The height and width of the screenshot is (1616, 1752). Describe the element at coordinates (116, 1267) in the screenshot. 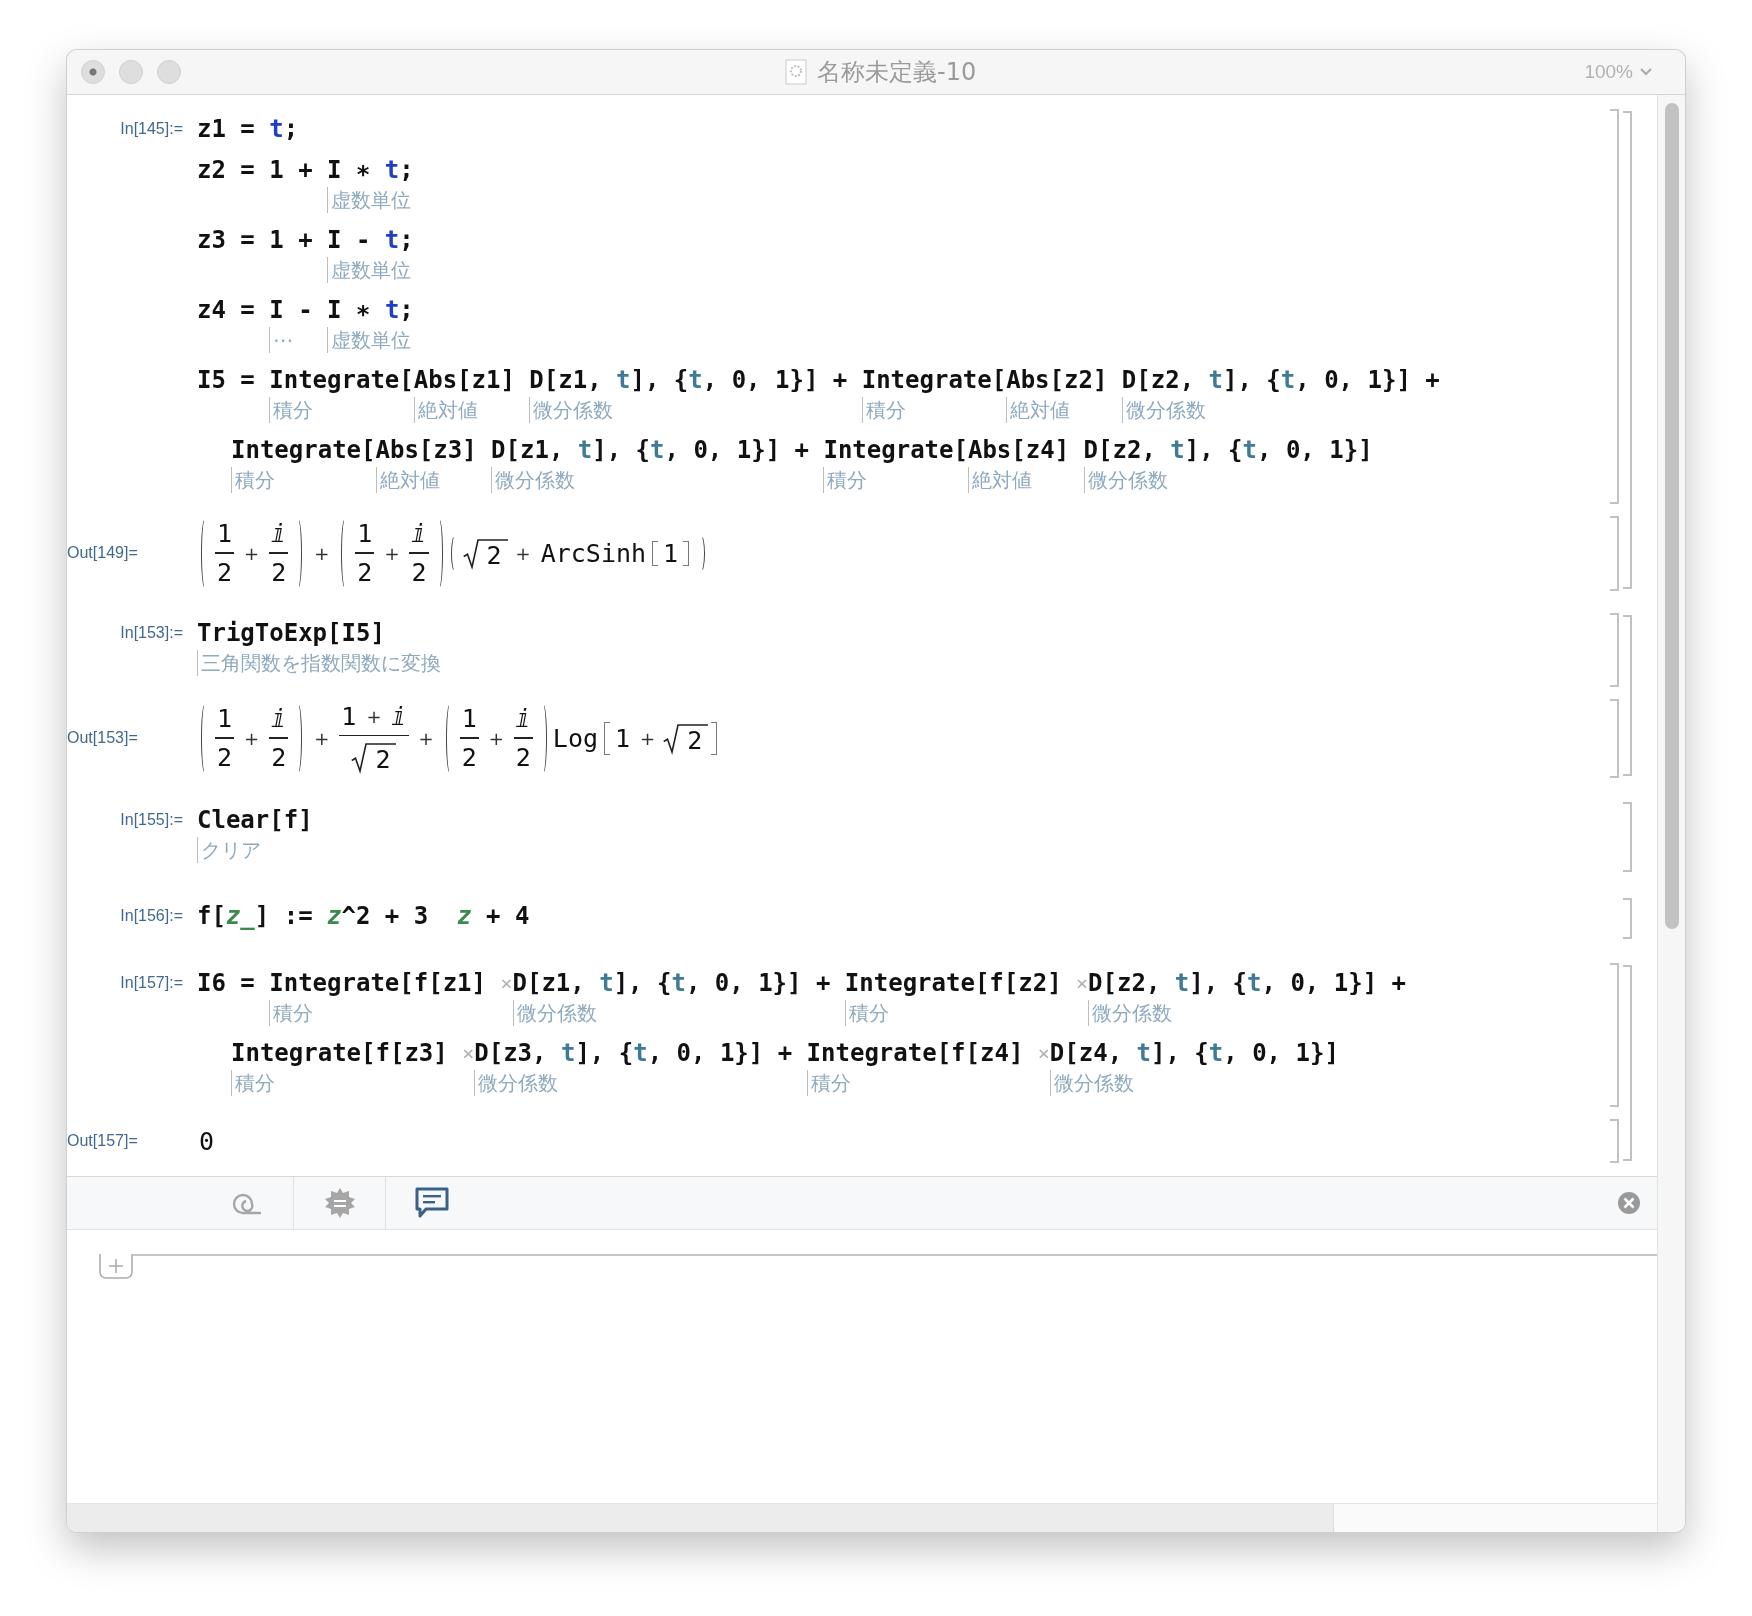

I see `add-icon` at that location.